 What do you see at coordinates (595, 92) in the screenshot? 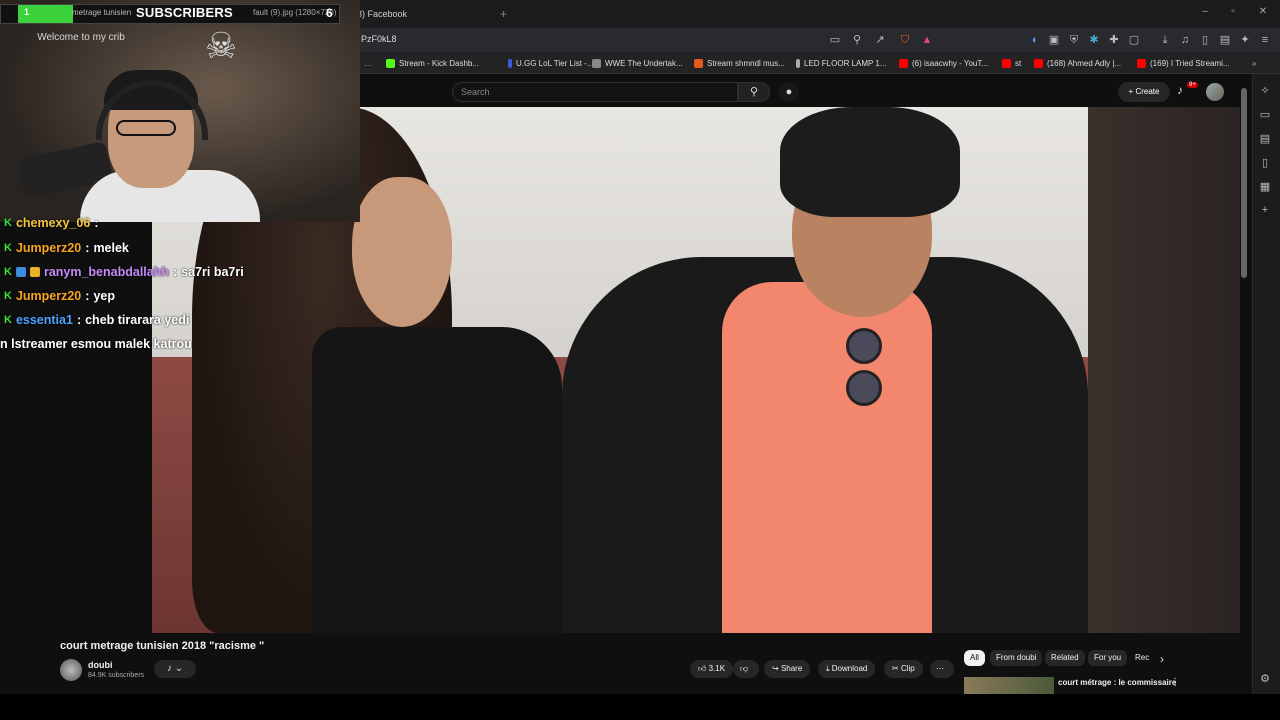
I see `search-input: Search` at bounding box center [595, 92].